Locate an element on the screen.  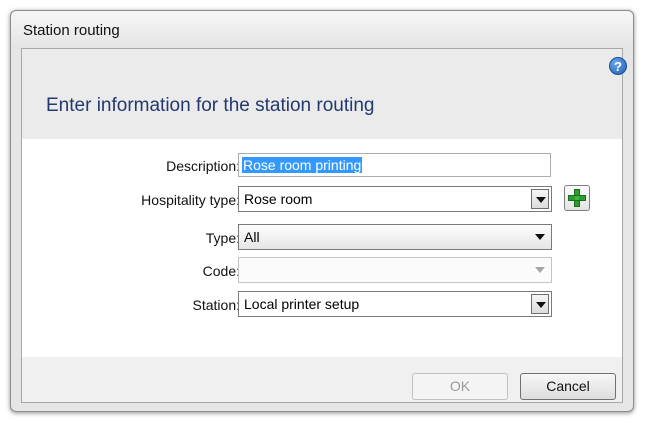
ok-button: OK is located at coordinates (460, 386).